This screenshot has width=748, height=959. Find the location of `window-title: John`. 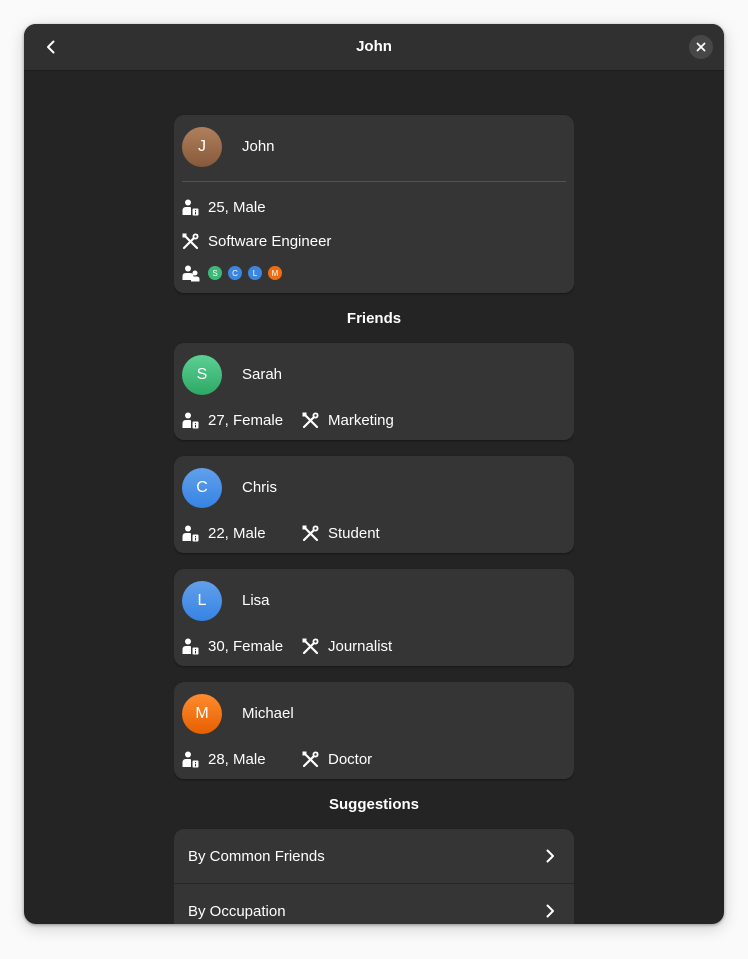

window-title: John is located at coordinates (374, 46).